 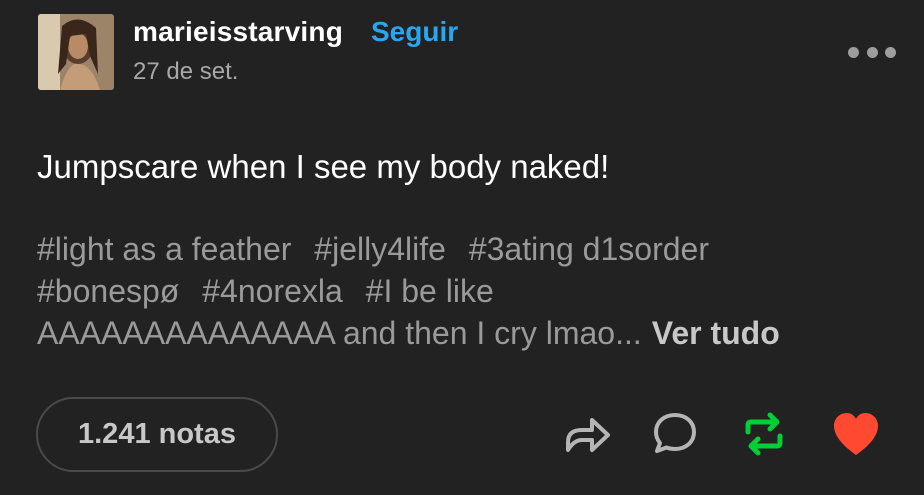 I want to click on follow-button: Seguir, so click(x=414, y=32).